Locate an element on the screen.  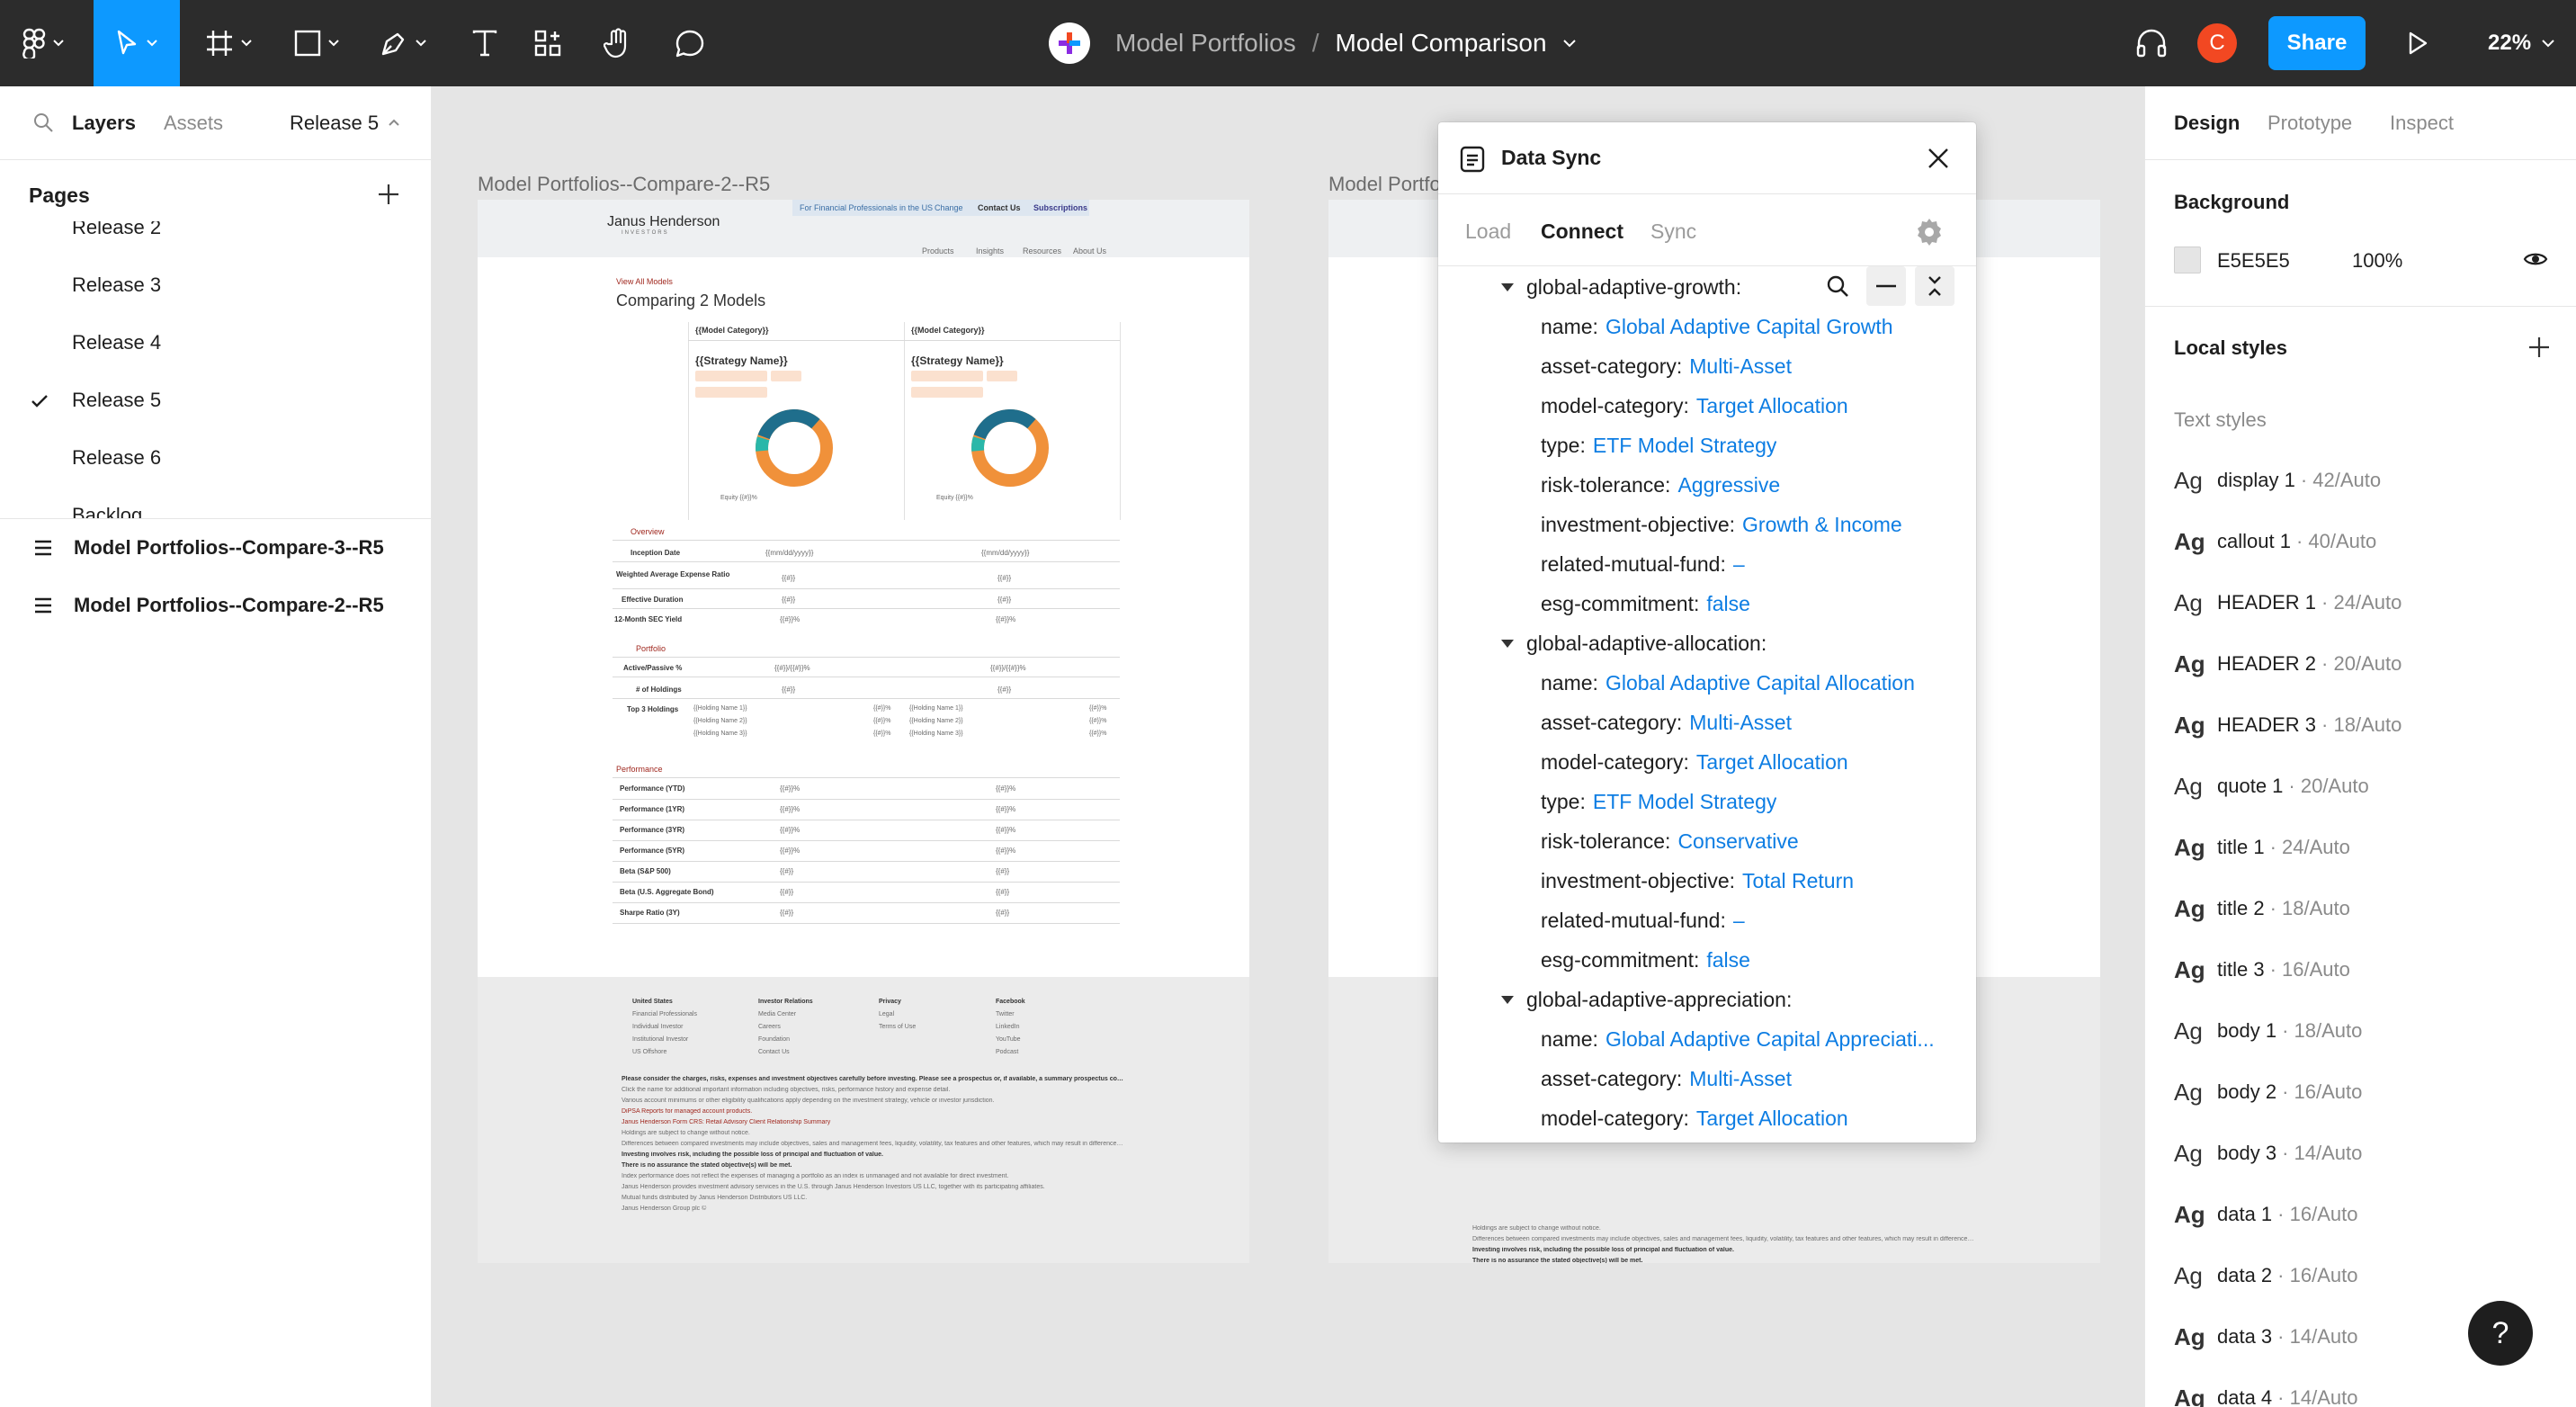
tab-design: Design is located at coordinates (2207, 123).